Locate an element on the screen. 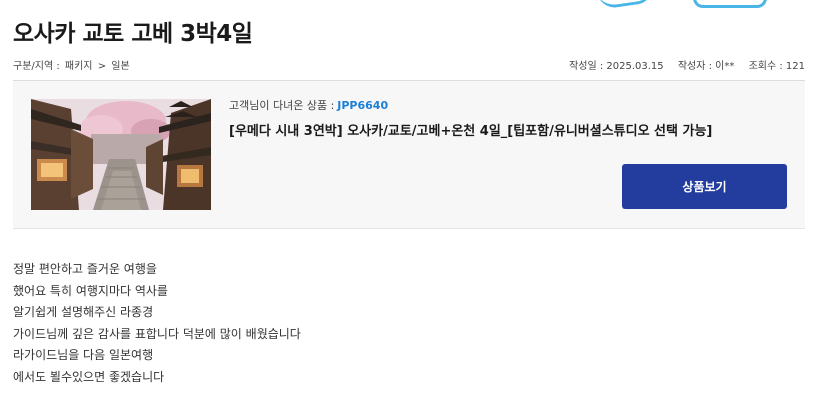 Image resolution: width=814 pixels, height=400 pixels. breadcrumb-label: 구분/지역 : is located at coordinates (36, 66).